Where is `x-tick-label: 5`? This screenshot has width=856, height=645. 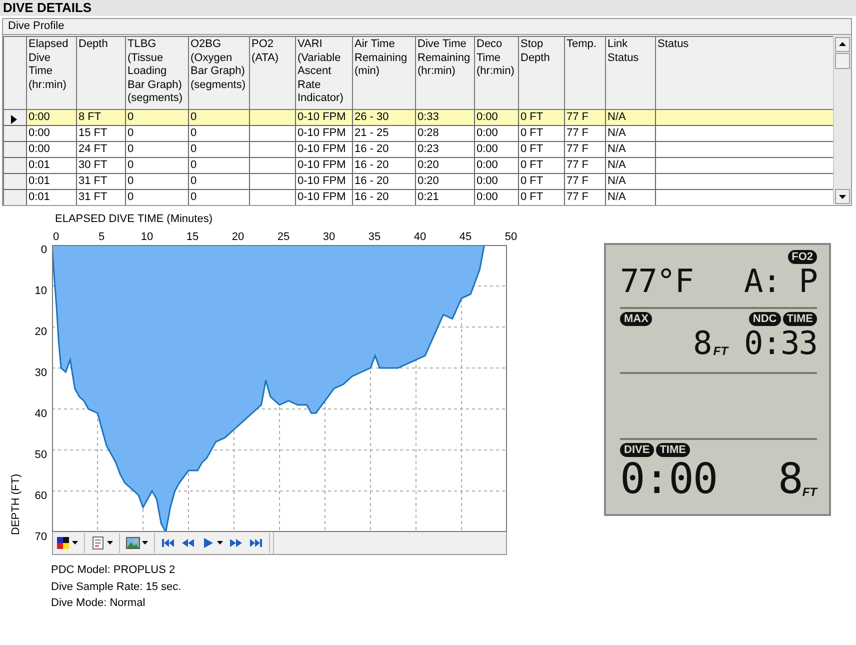 x-tick-label: 5 is located at coordinates (101, 237).